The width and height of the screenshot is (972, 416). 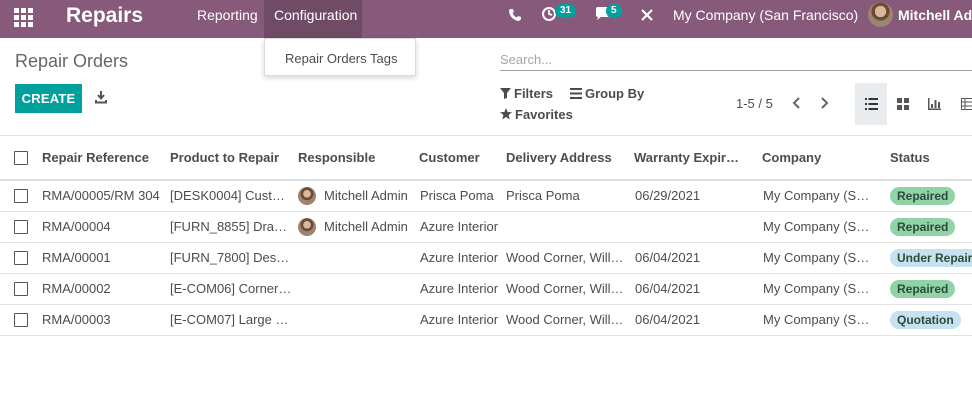 I want to click on chevron-left-icon, so click(x=797, y=103).